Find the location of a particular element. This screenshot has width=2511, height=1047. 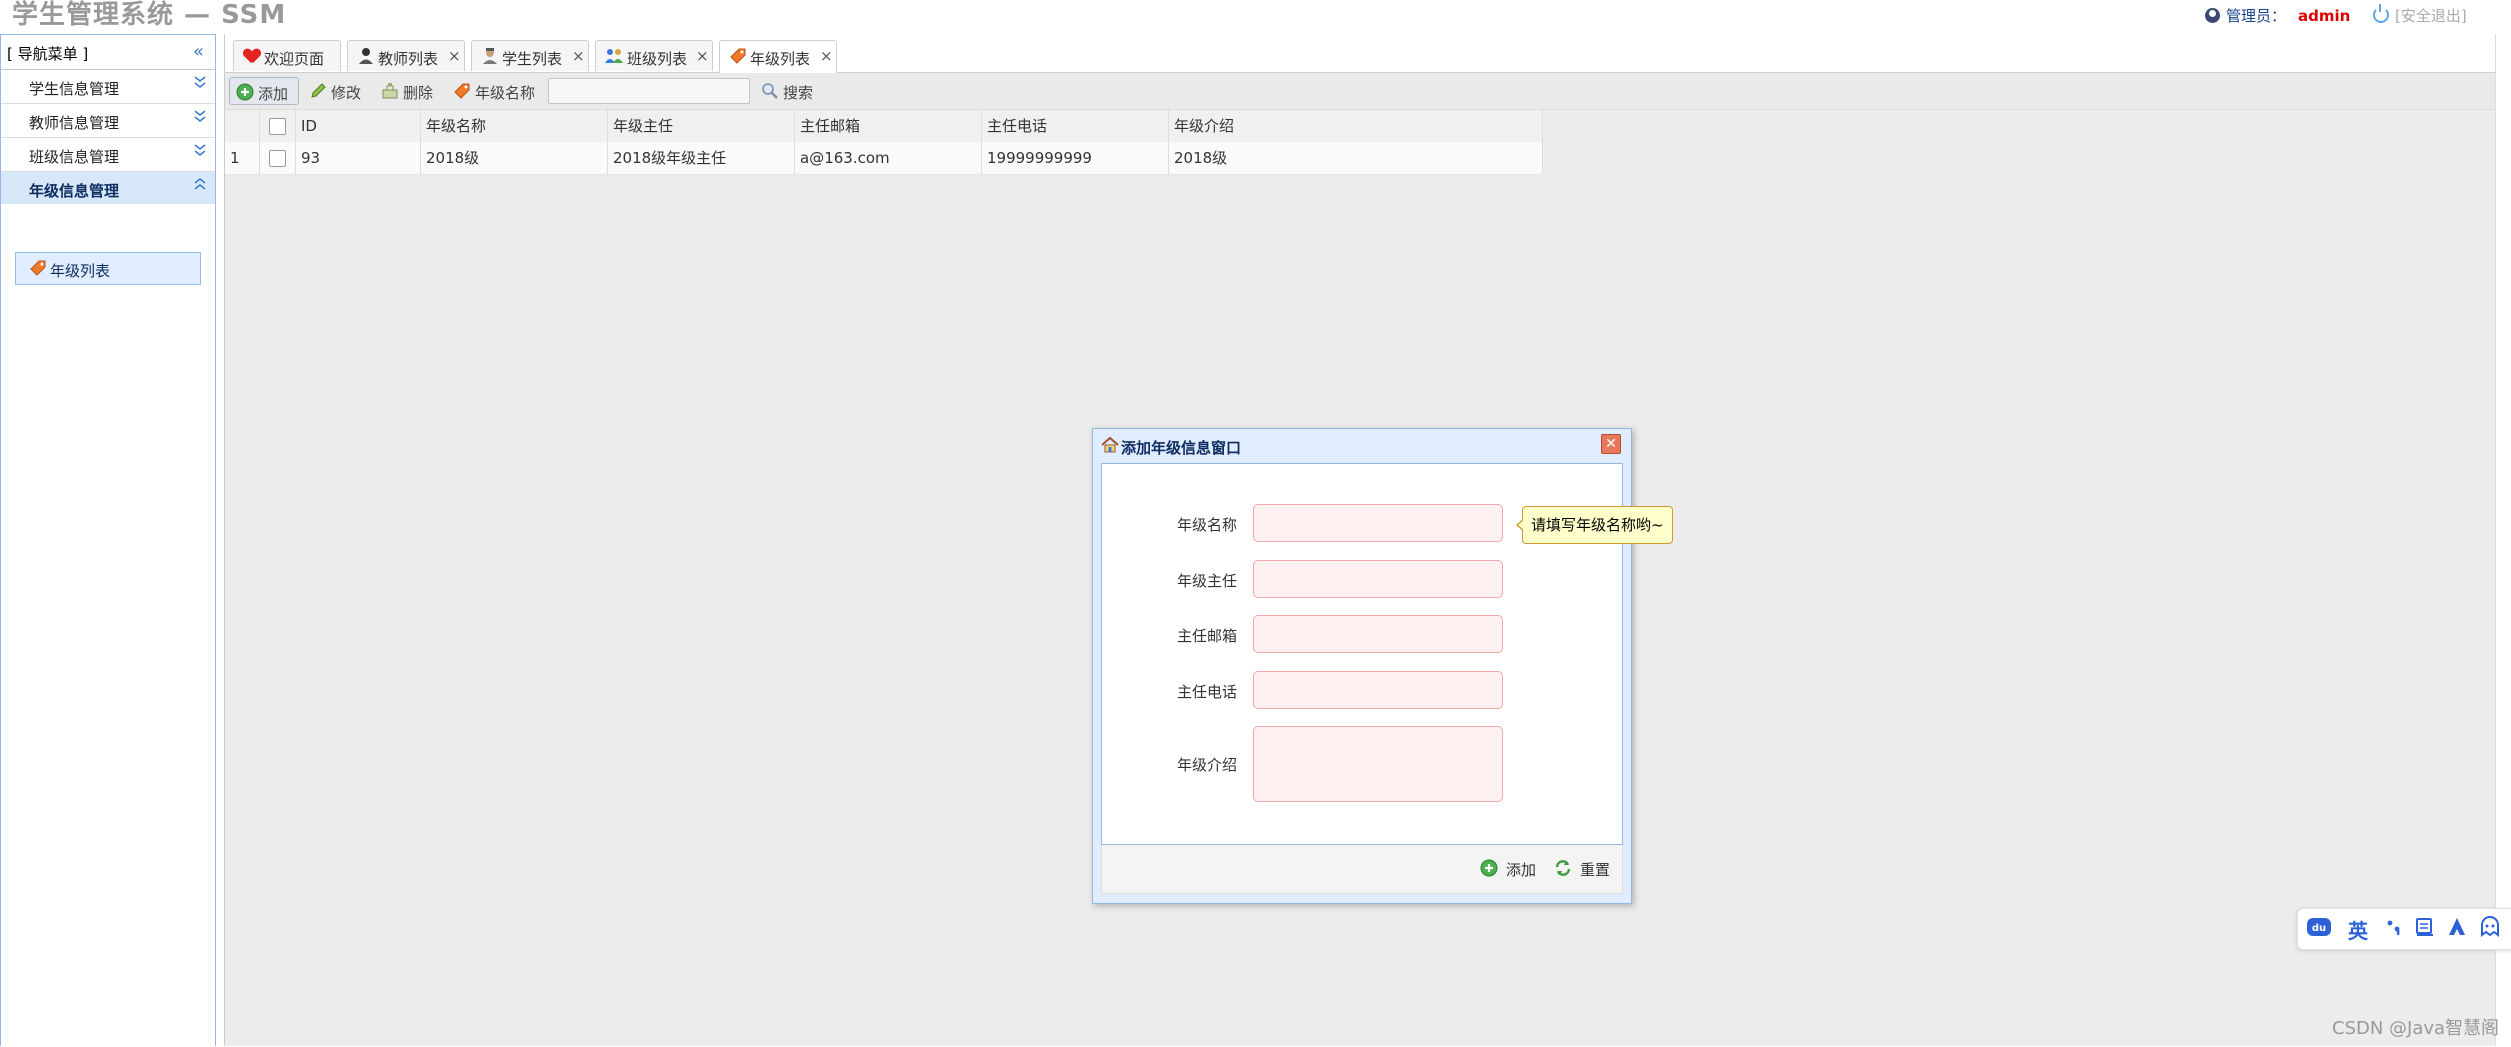

add-button: 添加 is located at coordinates (264, 91).